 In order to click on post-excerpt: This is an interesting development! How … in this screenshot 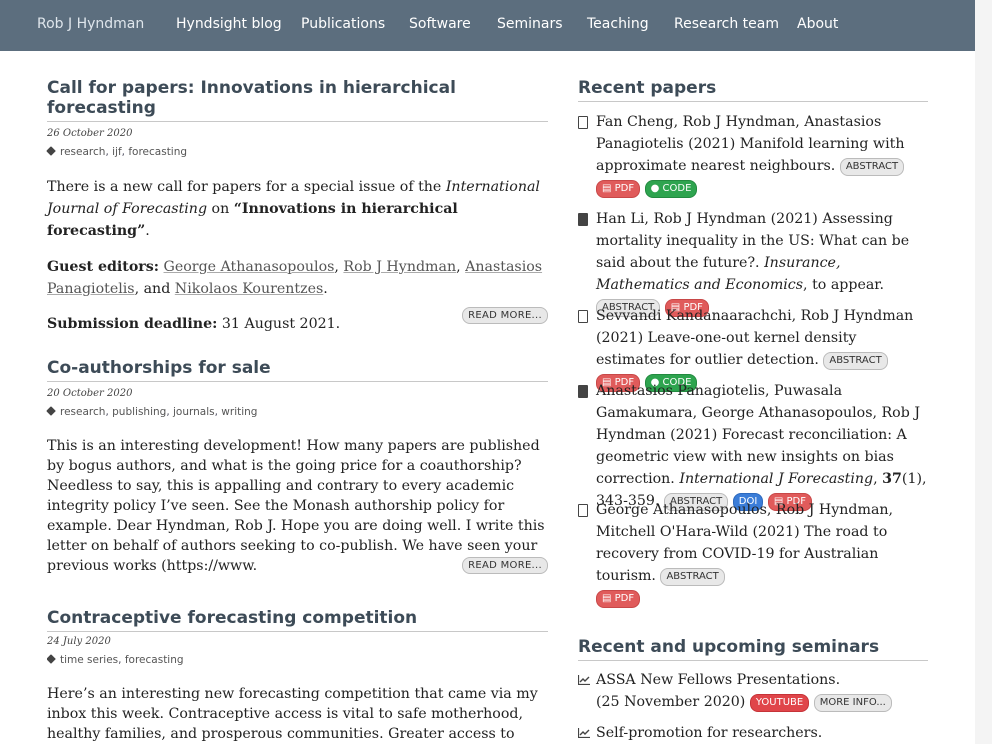, I will do `click(296, 506)`.